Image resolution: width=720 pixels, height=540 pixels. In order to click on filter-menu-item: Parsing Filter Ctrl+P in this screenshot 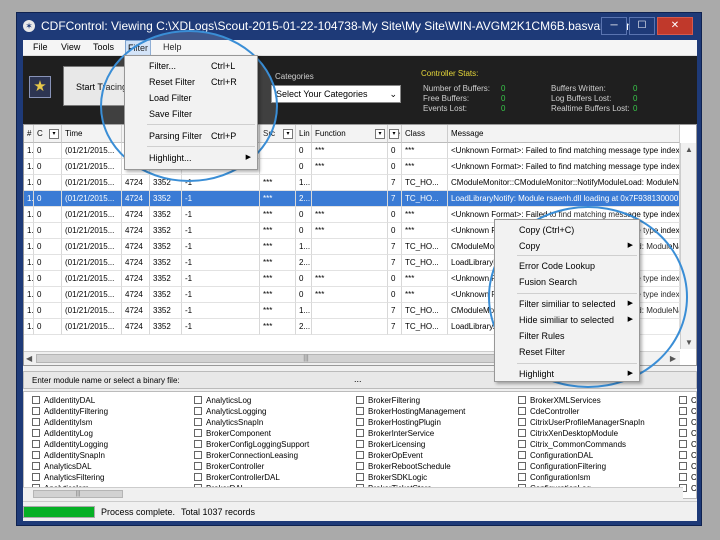, I will do `click(191, 136)`.